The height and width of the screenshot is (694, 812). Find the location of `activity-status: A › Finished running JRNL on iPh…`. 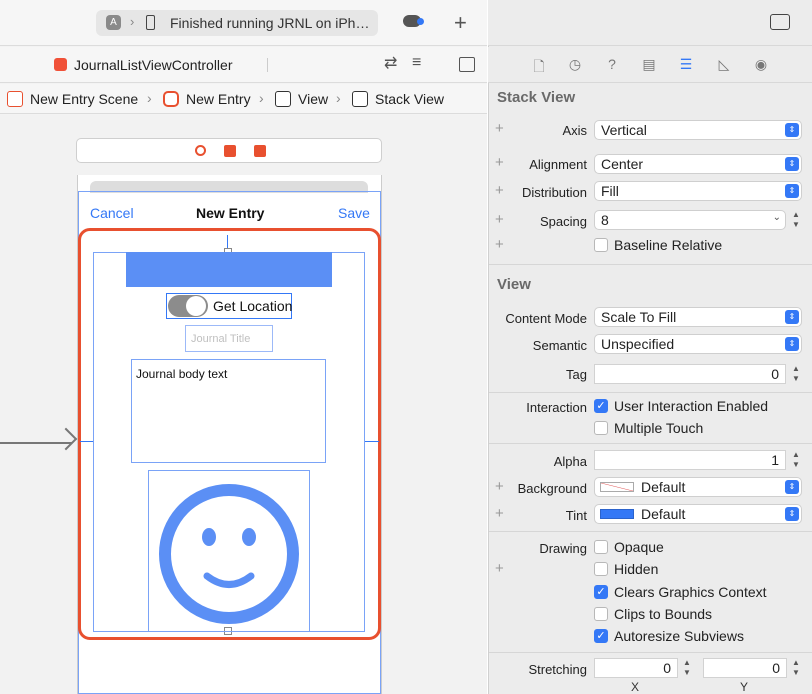

activity-status: A › Finished running JRNL on iPh… is located at coordinates (237, 23).